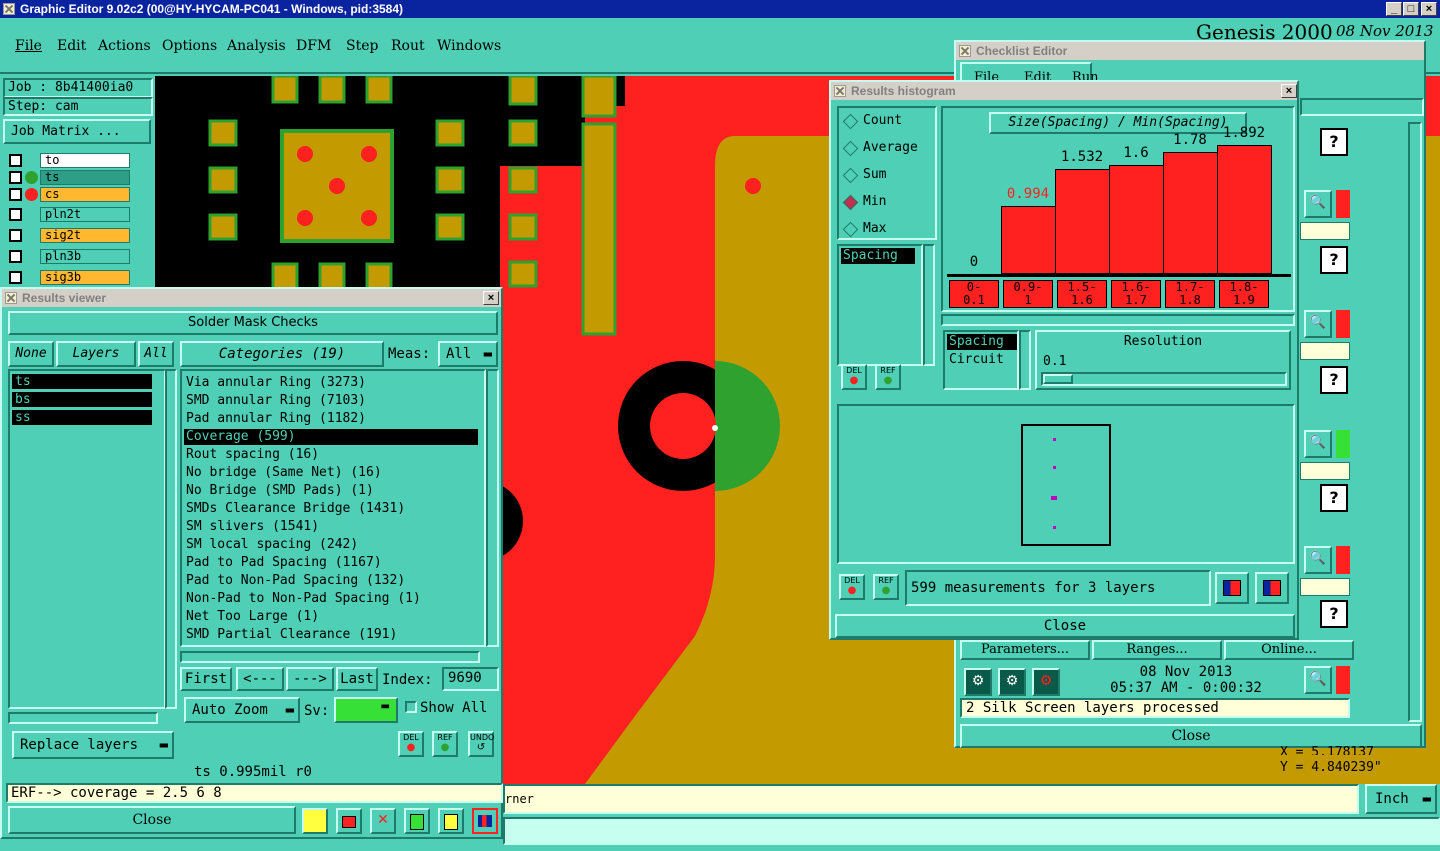 The height and width of the screenshot is (851, 1440). What do you see at coordinates (982, 342) in the screenshot?
I see `param2-item: Spacing` at bounding box center [982, 342].